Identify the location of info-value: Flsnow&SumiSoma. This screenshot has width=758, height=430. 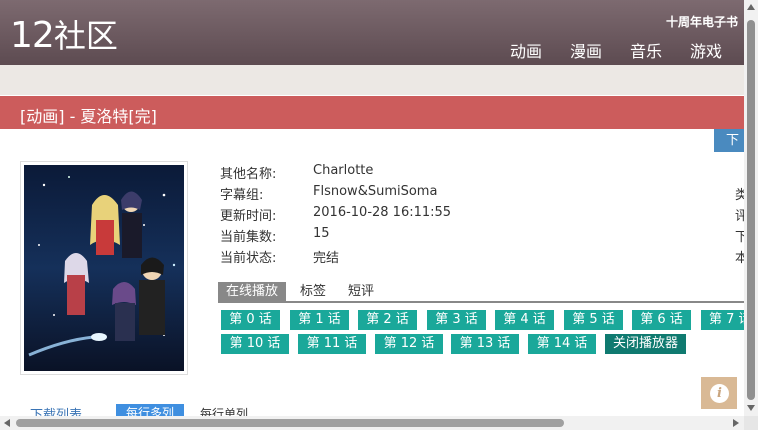
(375, 191).